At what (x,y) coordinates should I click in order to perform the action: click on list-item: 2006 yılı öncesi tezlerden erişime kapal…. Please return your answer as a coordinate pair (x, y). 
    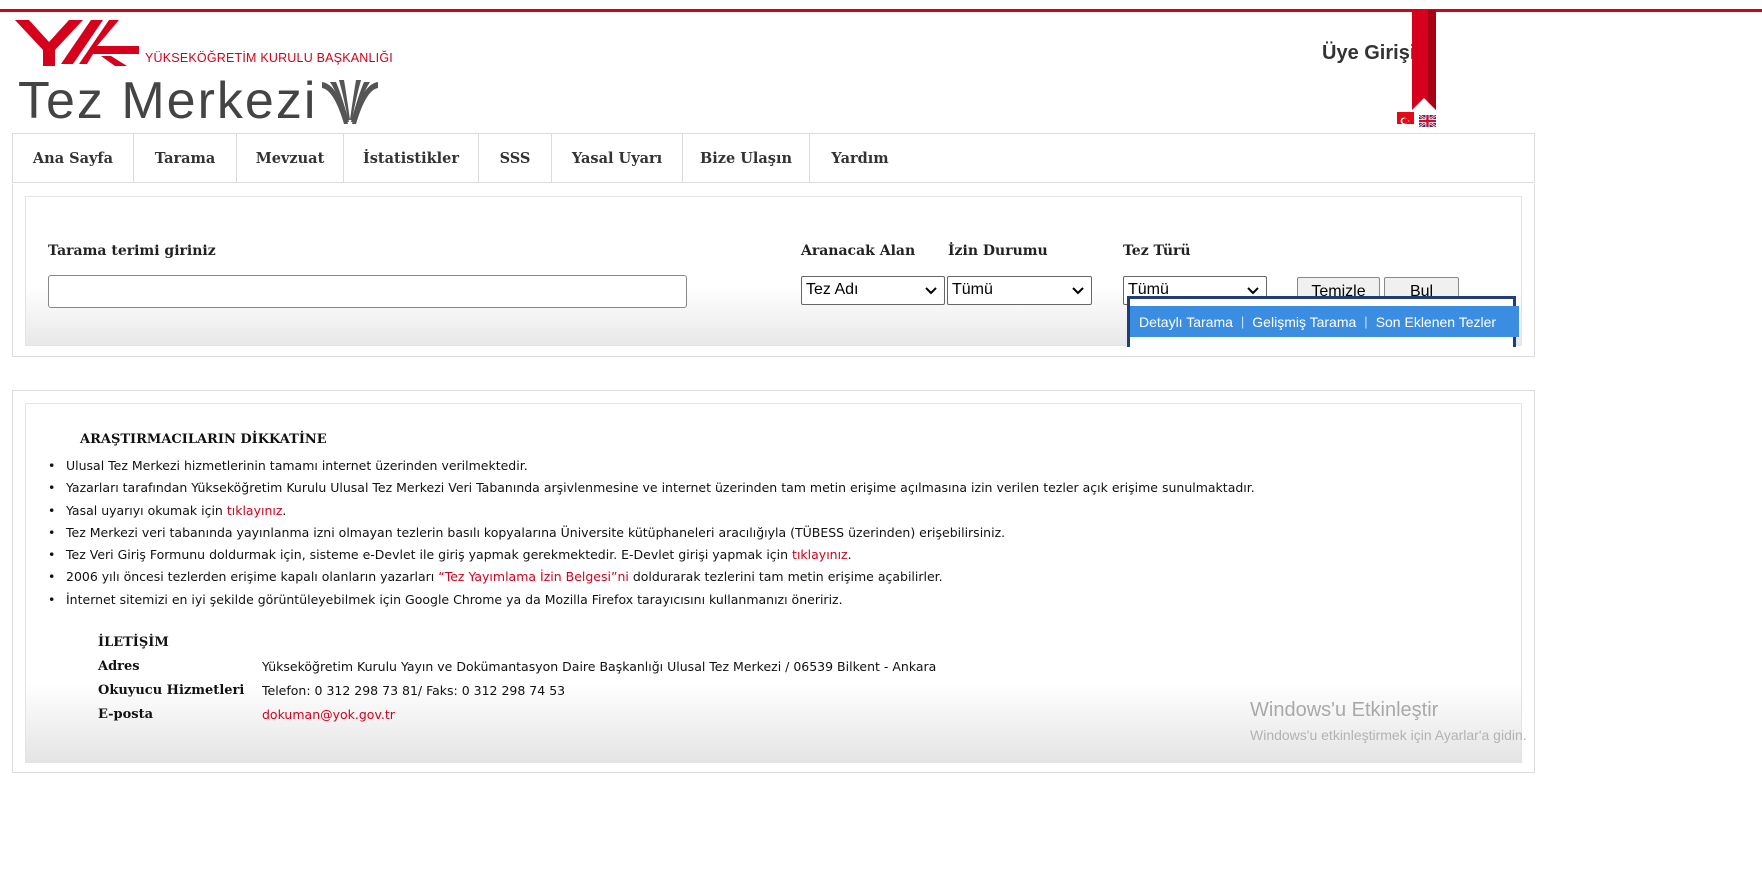
    Looking at the image, I should click on (778, 577).